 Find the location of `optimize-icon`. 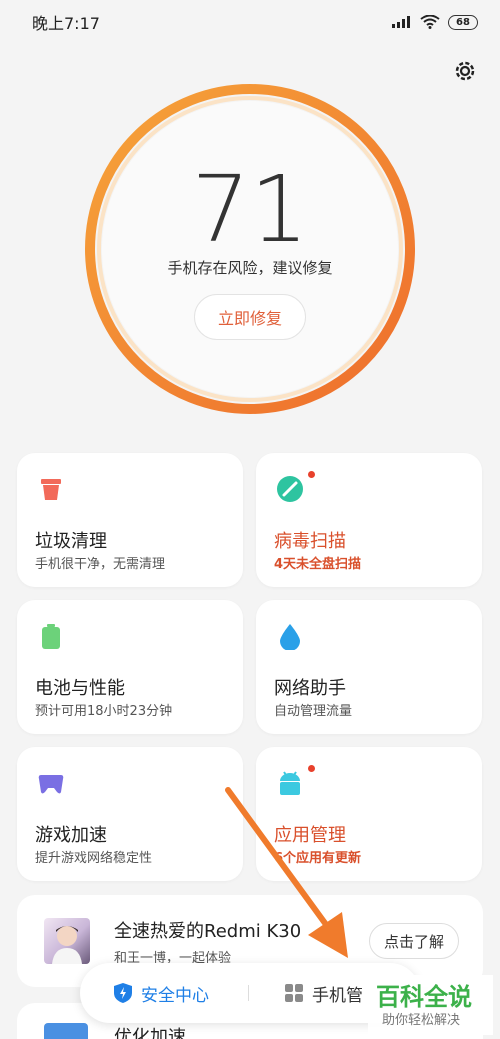

optimize-icon is located at coordinates (66, 1031).